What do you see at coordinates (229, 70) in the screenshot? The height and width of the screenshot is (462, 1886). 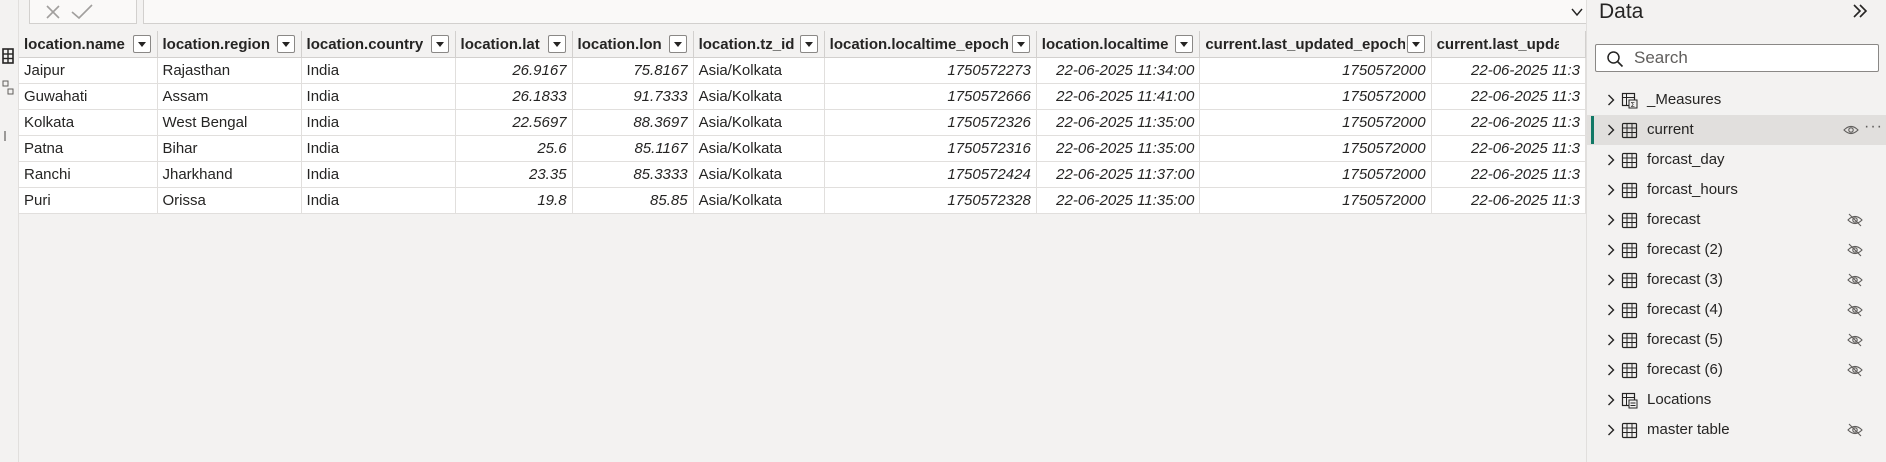 I see `table-cell: Rajasthan` at bounding box center [229, 70].